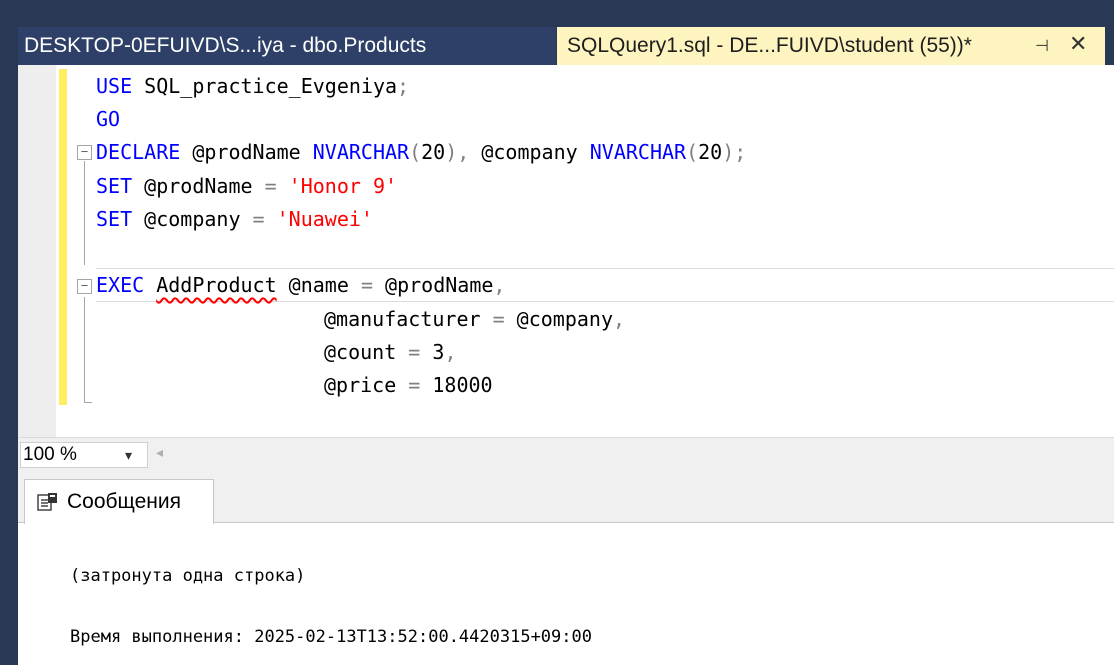 This screenshot has width=1114, height=665. What do you see at coordinates (366, 385) in the screenshot?
I see `parameter: @price` at bounding box center [366, 385].